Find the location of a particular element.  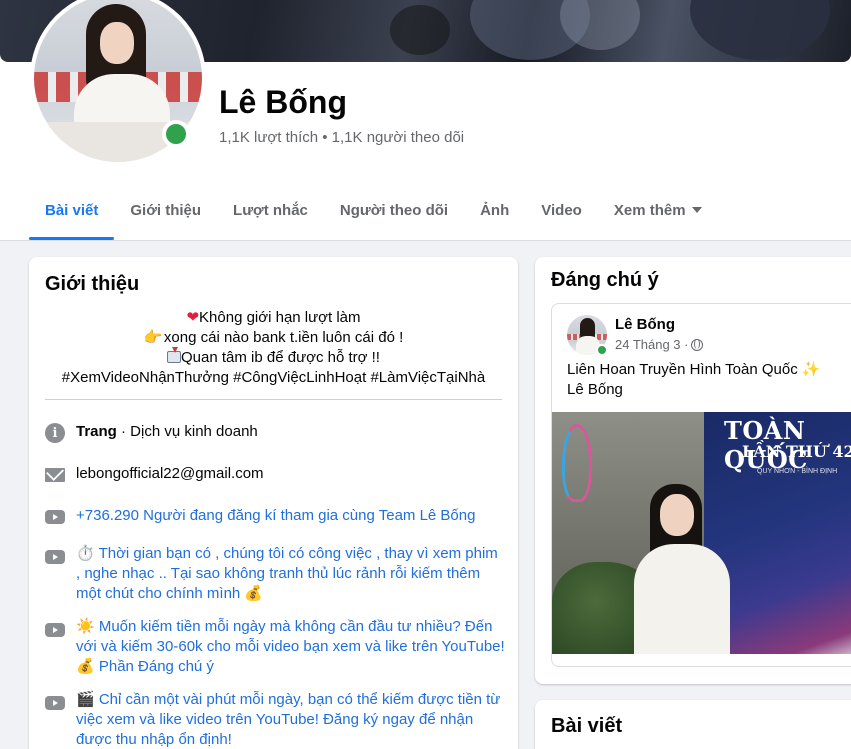

tab-posts: Bài viết is located at coordinates (72, 210).